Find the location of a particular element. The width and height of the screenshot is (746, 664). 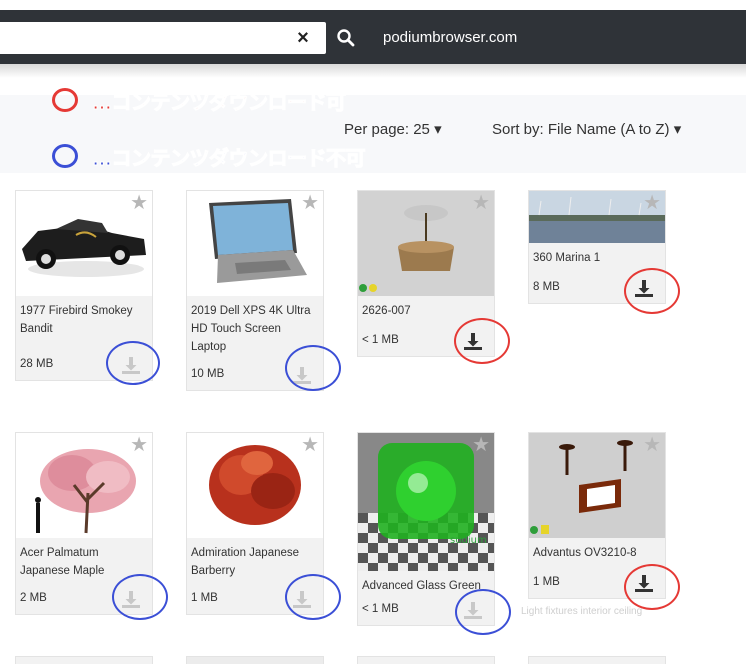

asset-footer: 2 MB is located at coordinates (84, 599).